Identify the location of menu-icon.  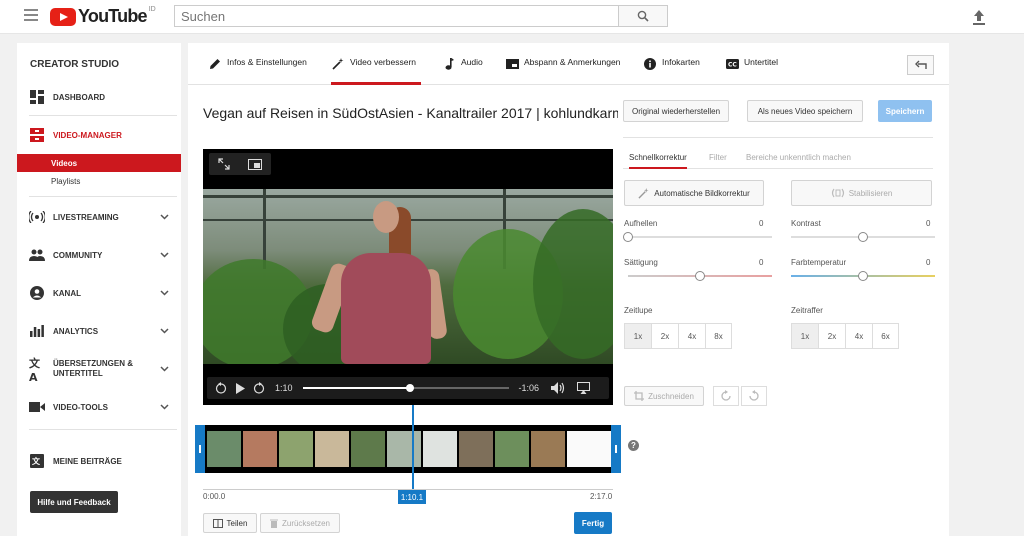
(31, 15).